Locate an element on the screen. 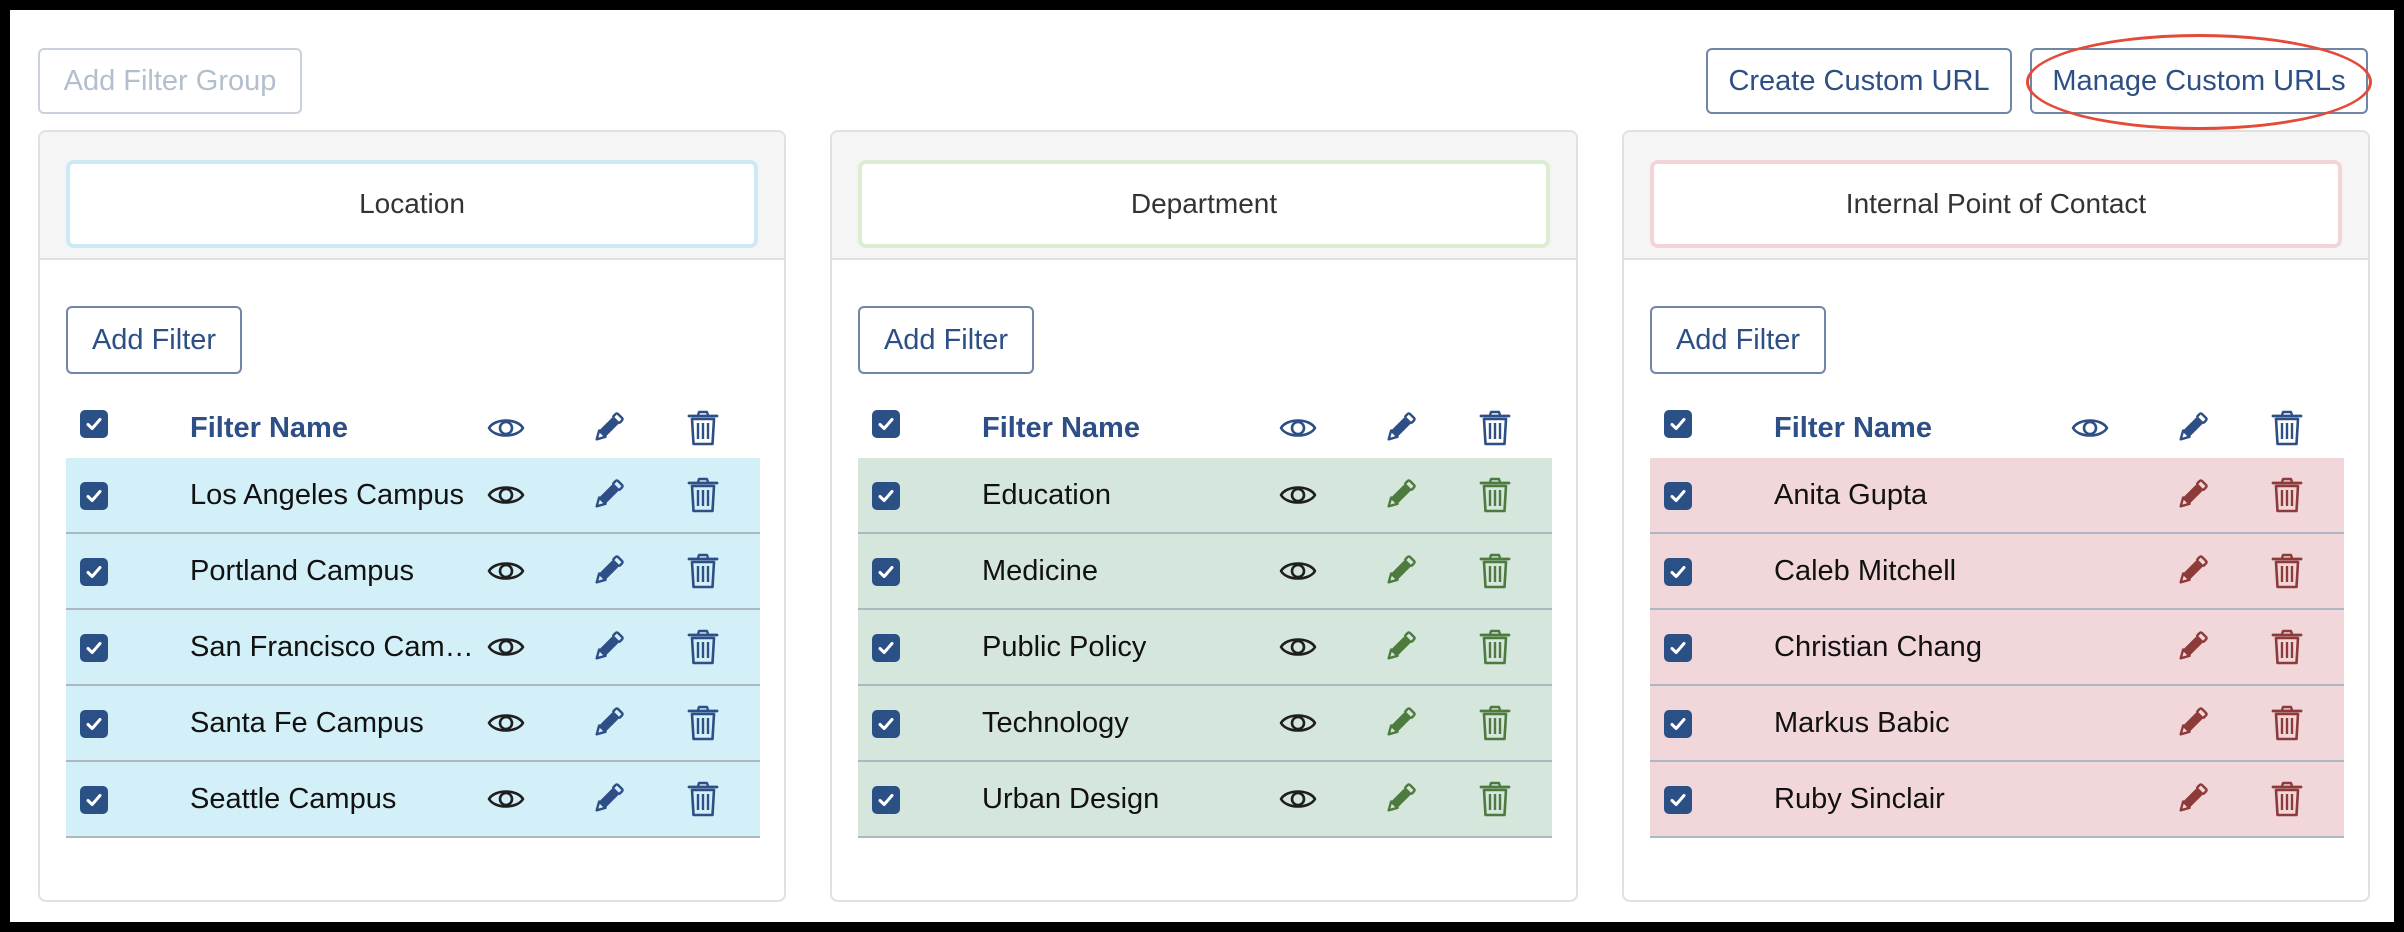  filter-name: Public Policy is located at coordinates (1064, 646).